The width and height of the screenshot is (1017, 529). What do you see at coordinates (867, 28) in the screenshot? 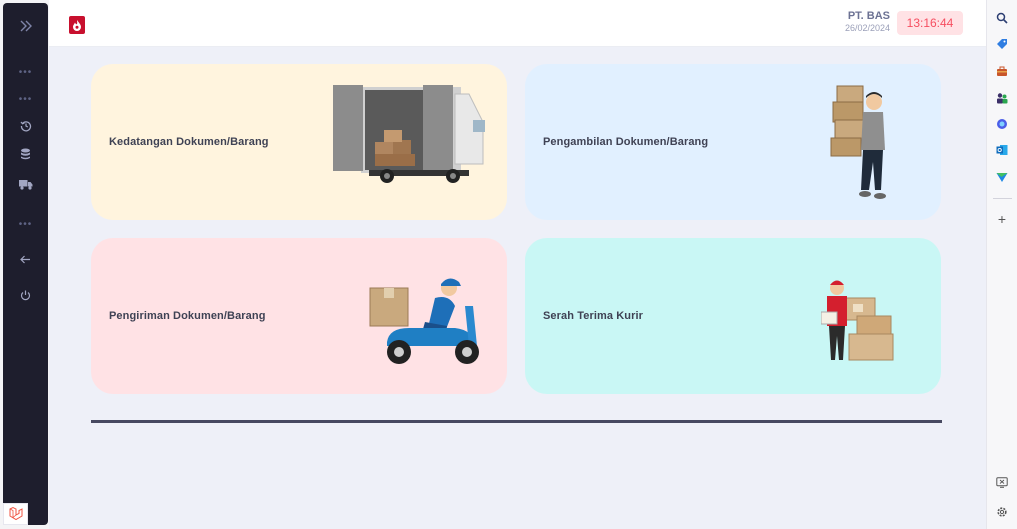
I see `current-date: 26/02/2024` at bounding box center [867, 28].